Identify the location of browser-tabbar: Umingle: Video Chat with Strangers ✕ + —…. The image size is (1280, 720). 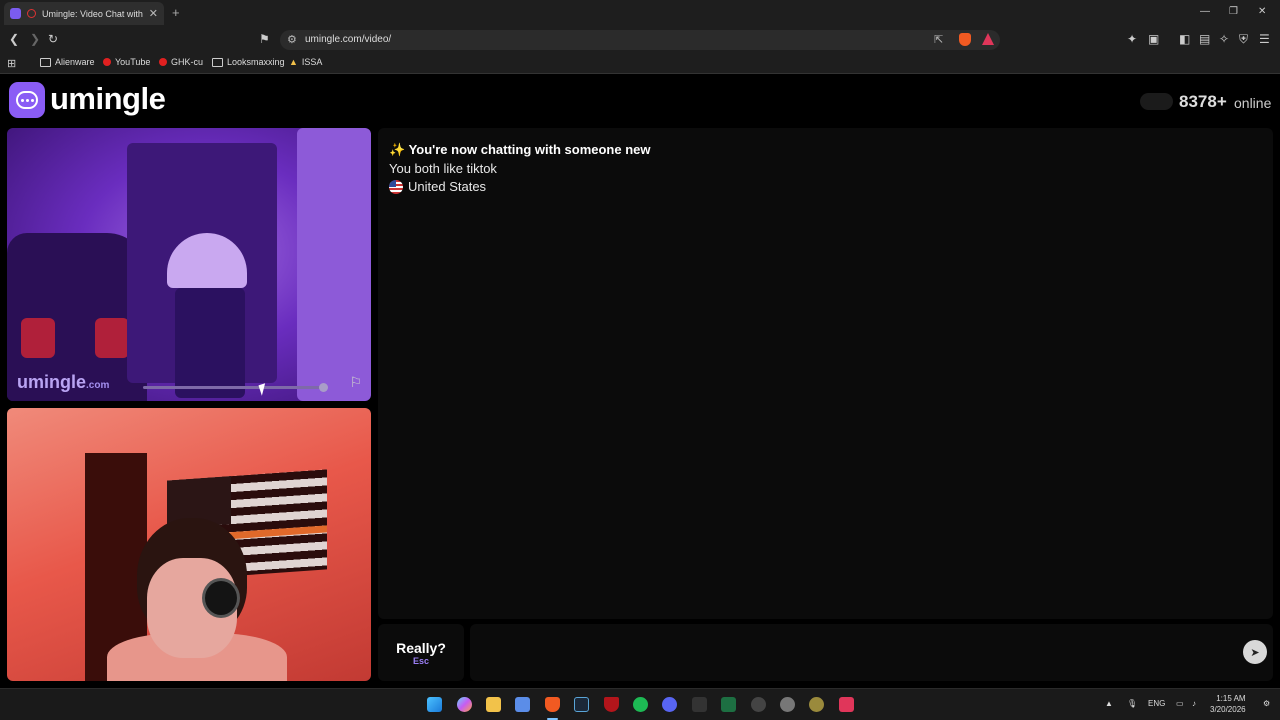
(640, 13).